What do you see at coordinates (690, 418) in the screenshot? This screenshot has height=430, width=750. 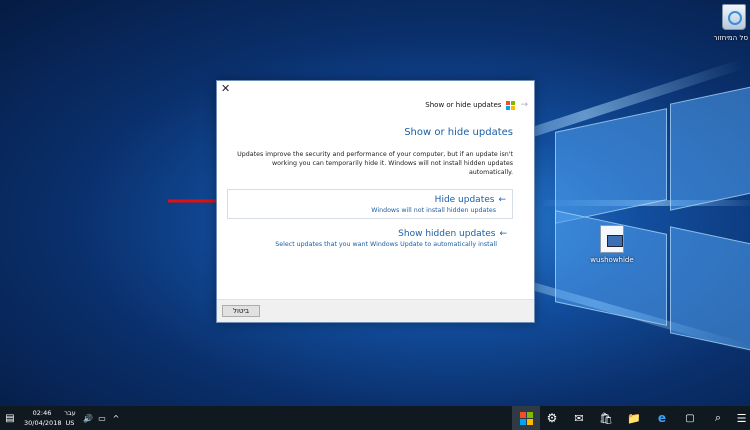 I see `task-view-icon: ▢` at bounding box center [690, 418].